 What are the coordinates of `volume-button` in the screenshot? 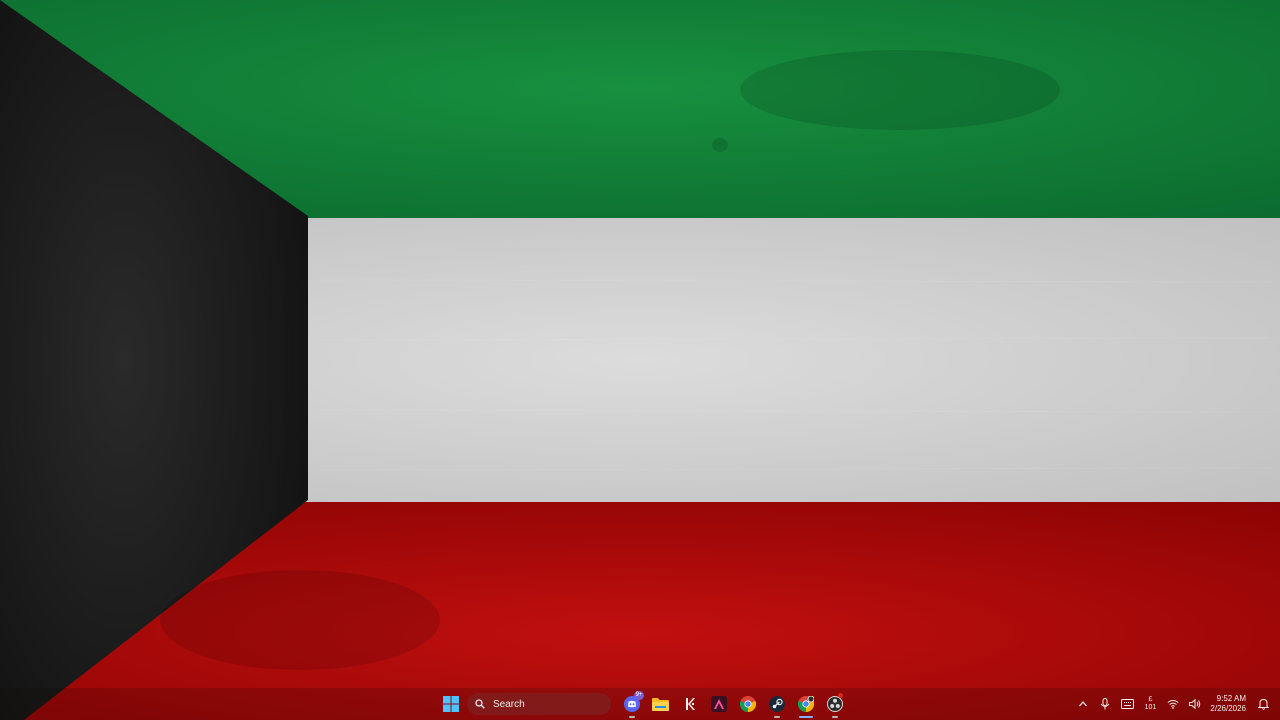 It's located at (1195, 704).